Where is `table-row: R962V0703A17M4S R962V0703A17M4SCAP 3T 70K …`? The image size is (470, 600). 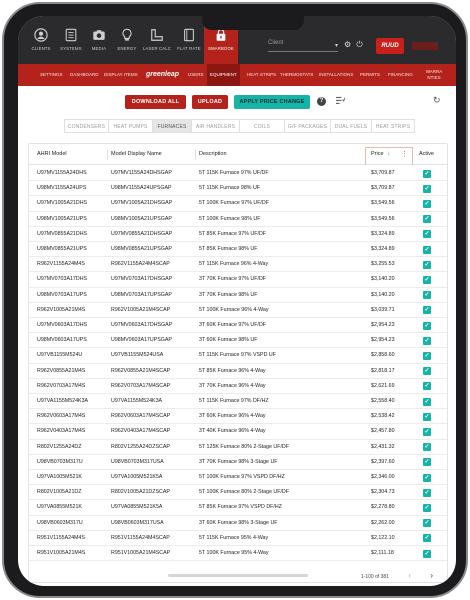
table-row: R962V0703A17M4S R962V0703A17M4SCAP 3T 70K … is located at coordinates (238, 386).